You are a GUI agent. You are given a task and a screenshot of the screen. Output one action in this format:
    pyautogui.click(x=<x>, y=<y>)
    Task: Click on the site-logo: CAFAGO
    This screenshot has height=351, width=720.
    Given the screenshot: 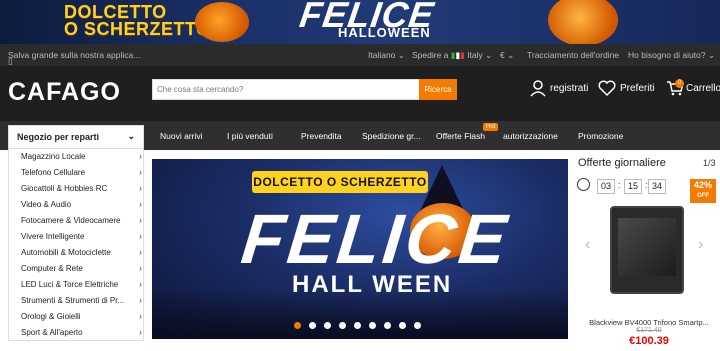 What is the action you would take?
    pyautogui.click(x=64, y=92)
    